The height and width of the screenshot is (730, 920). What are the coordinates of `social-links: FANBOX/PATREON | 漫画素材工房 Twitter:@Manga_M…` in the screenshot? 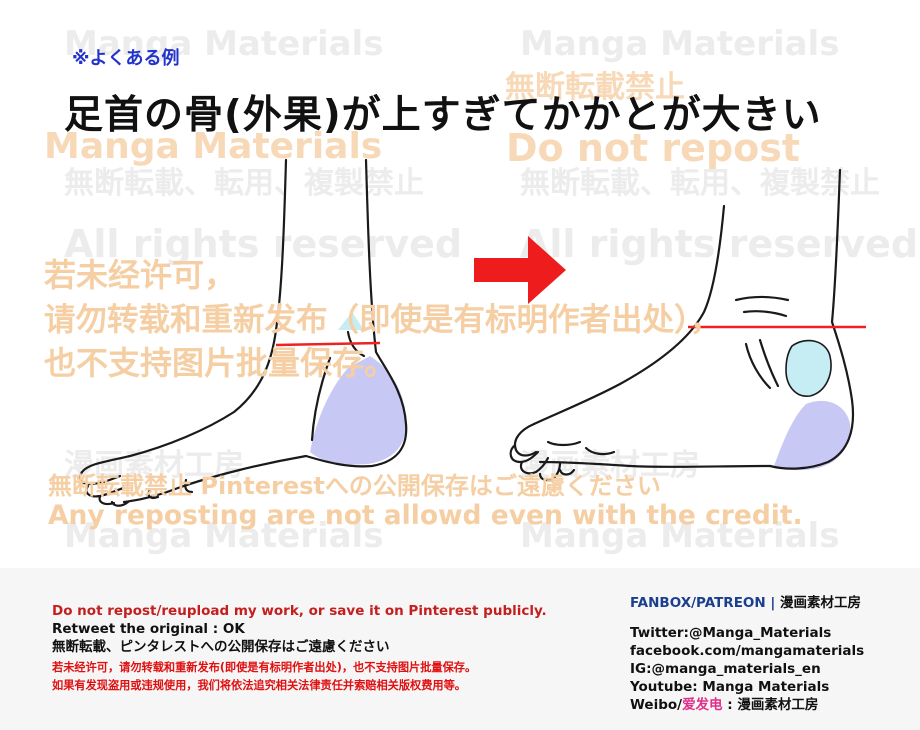 It's located at (747, 654).